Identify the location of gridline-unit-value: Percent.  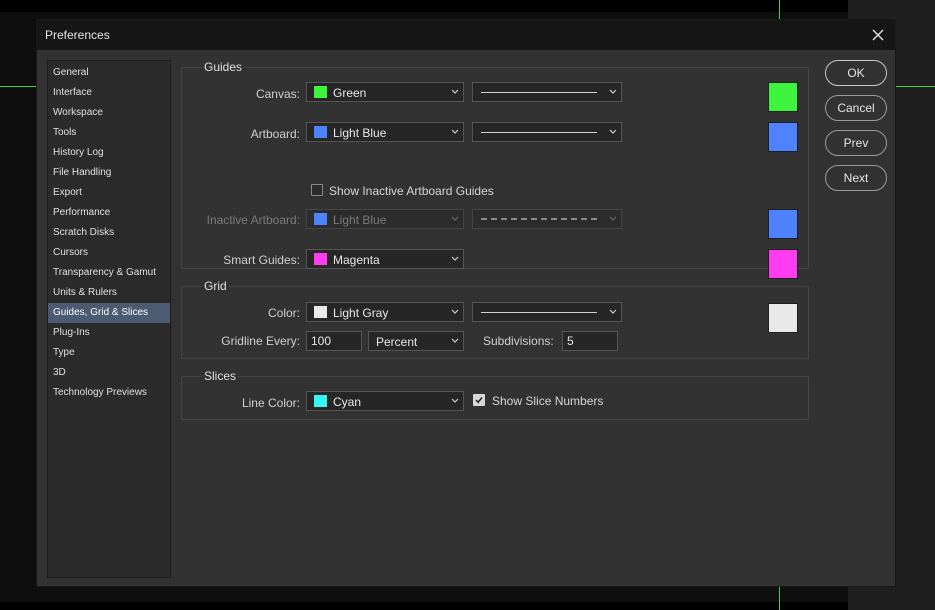
(397, 342).